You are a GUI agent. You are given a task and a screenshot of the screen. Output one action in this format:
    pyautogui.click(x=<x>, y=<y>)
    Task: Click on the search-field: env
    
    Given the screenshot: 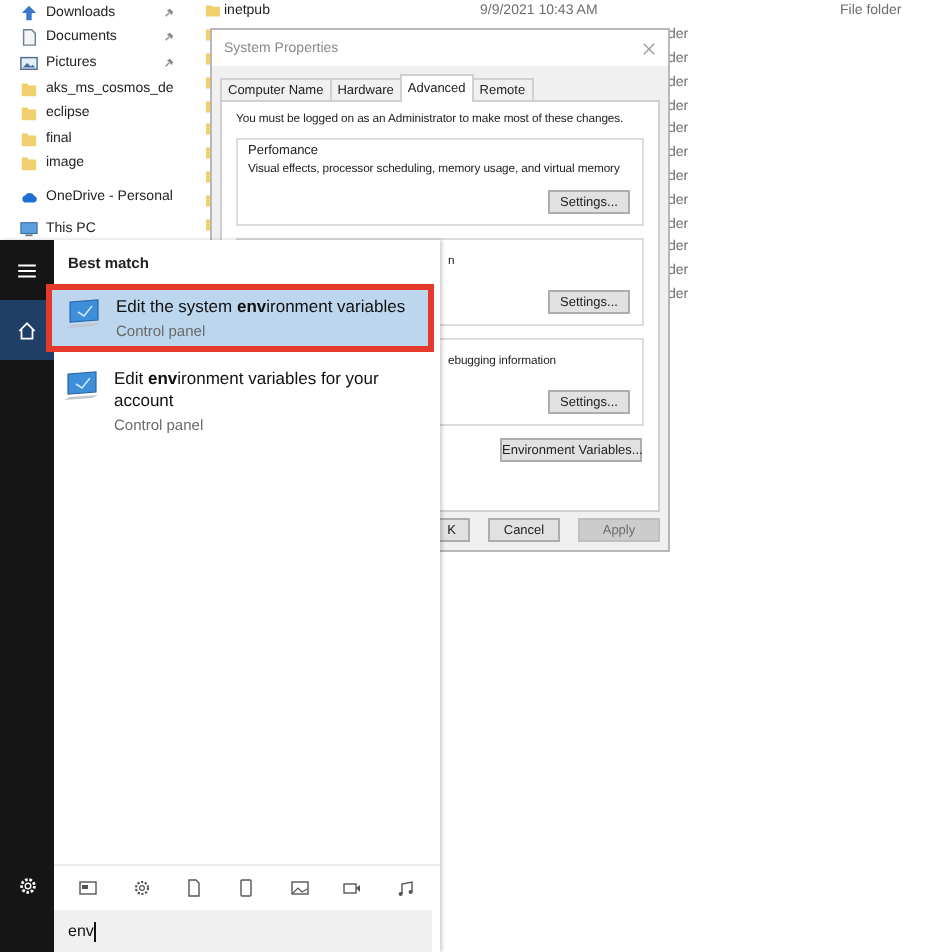 What is the action you would take?
    pyautogui.click(x=243, y=931)
    